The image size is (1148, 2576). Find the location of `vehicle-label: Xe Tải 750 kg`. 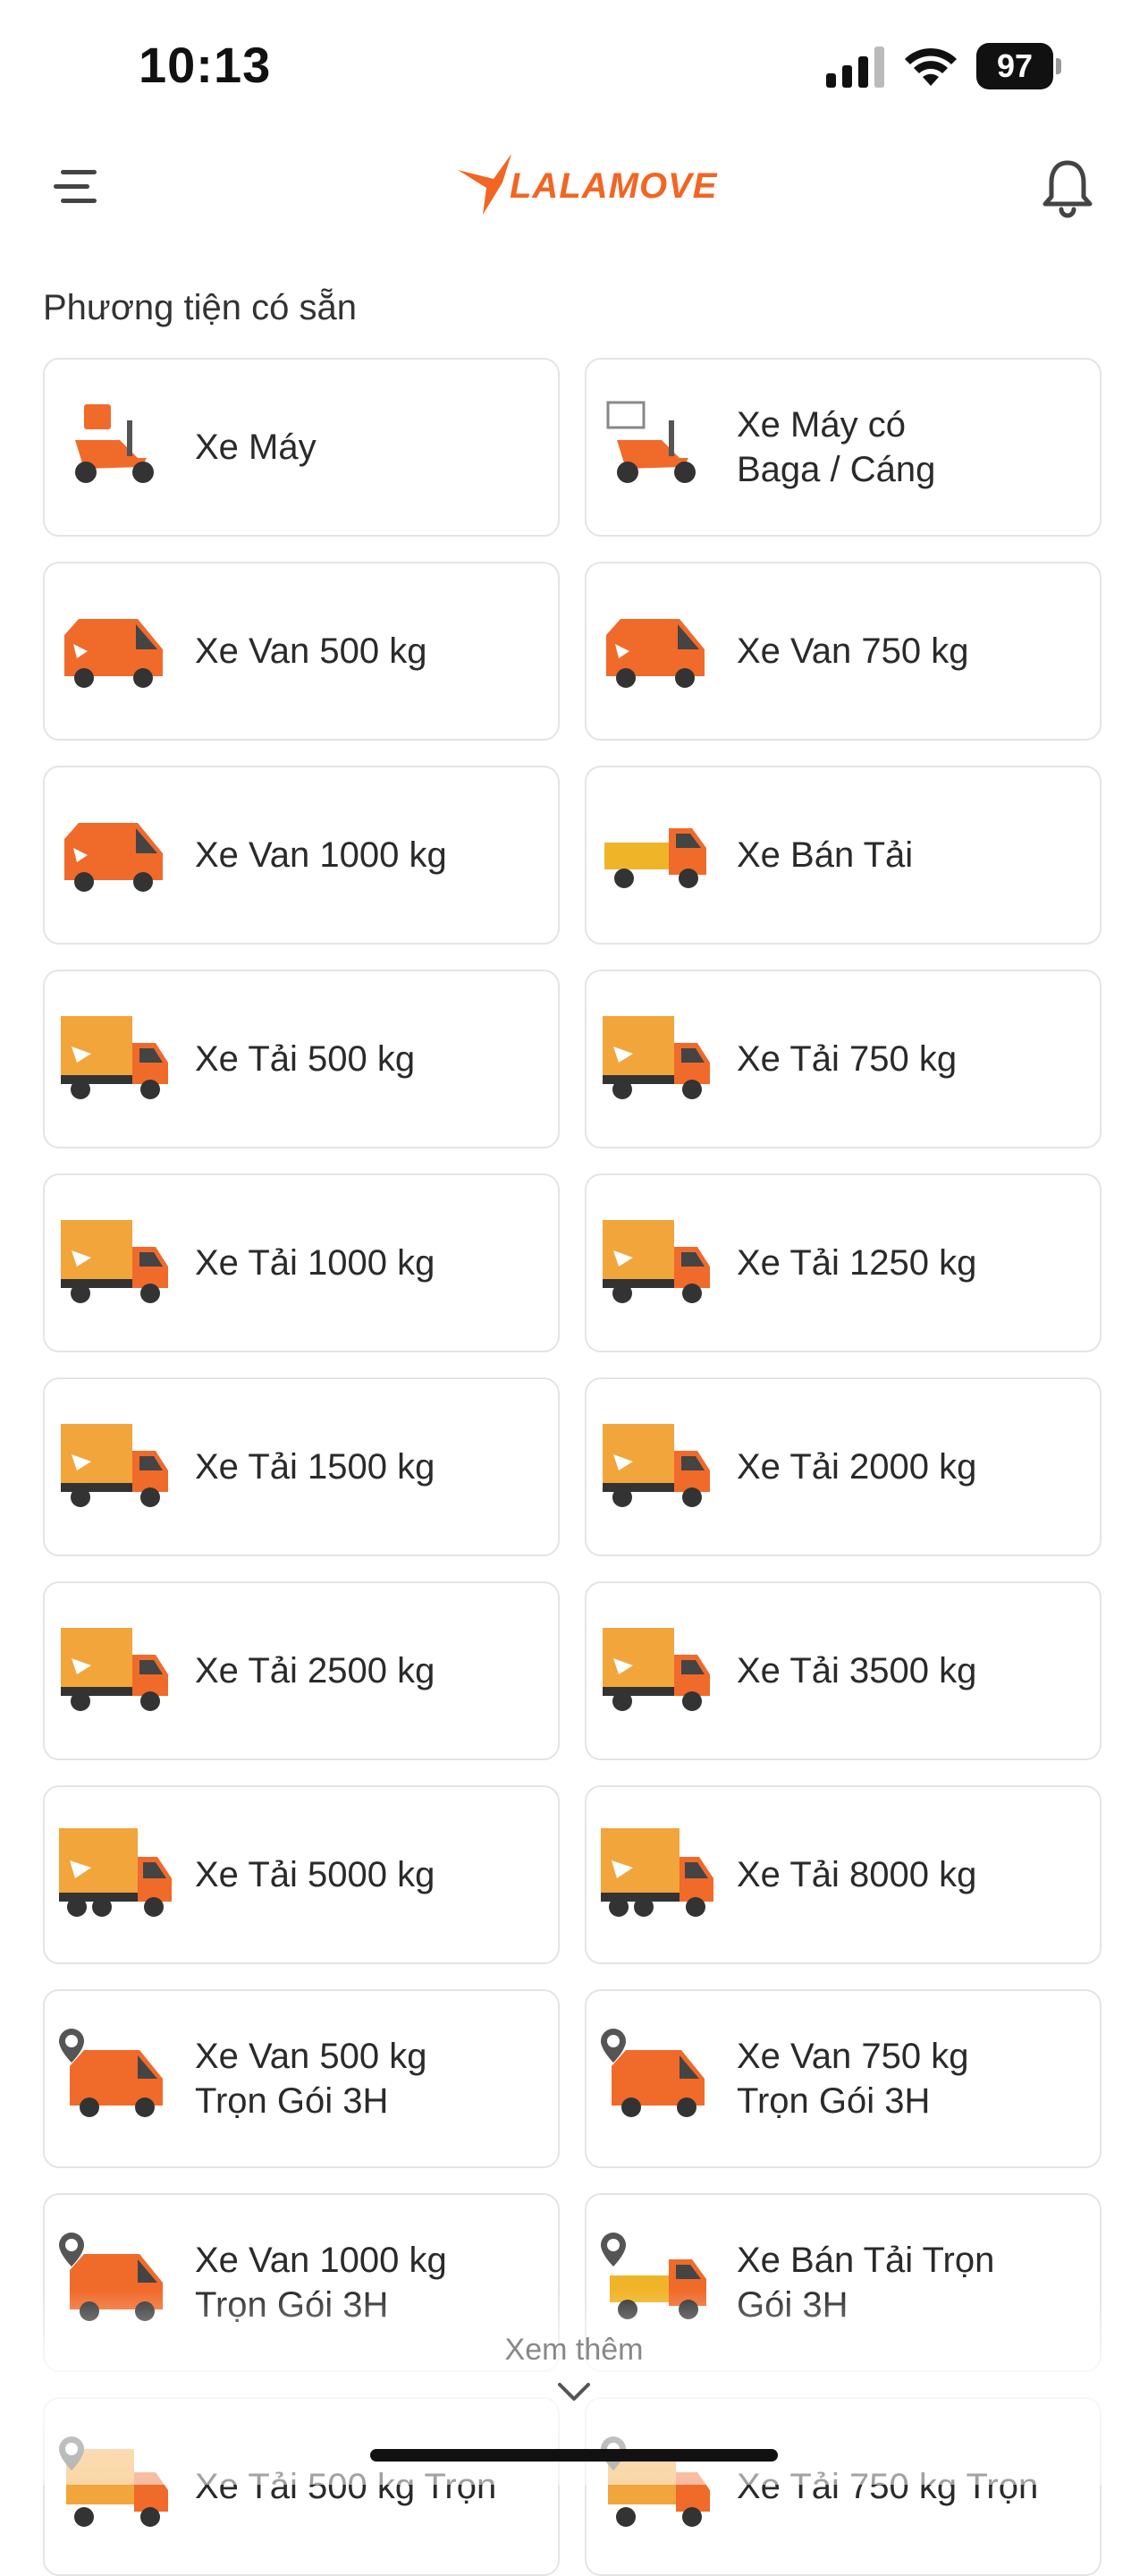

vehicle-label: Xe Tải 750 kg is located at coordinates (847, 1059).